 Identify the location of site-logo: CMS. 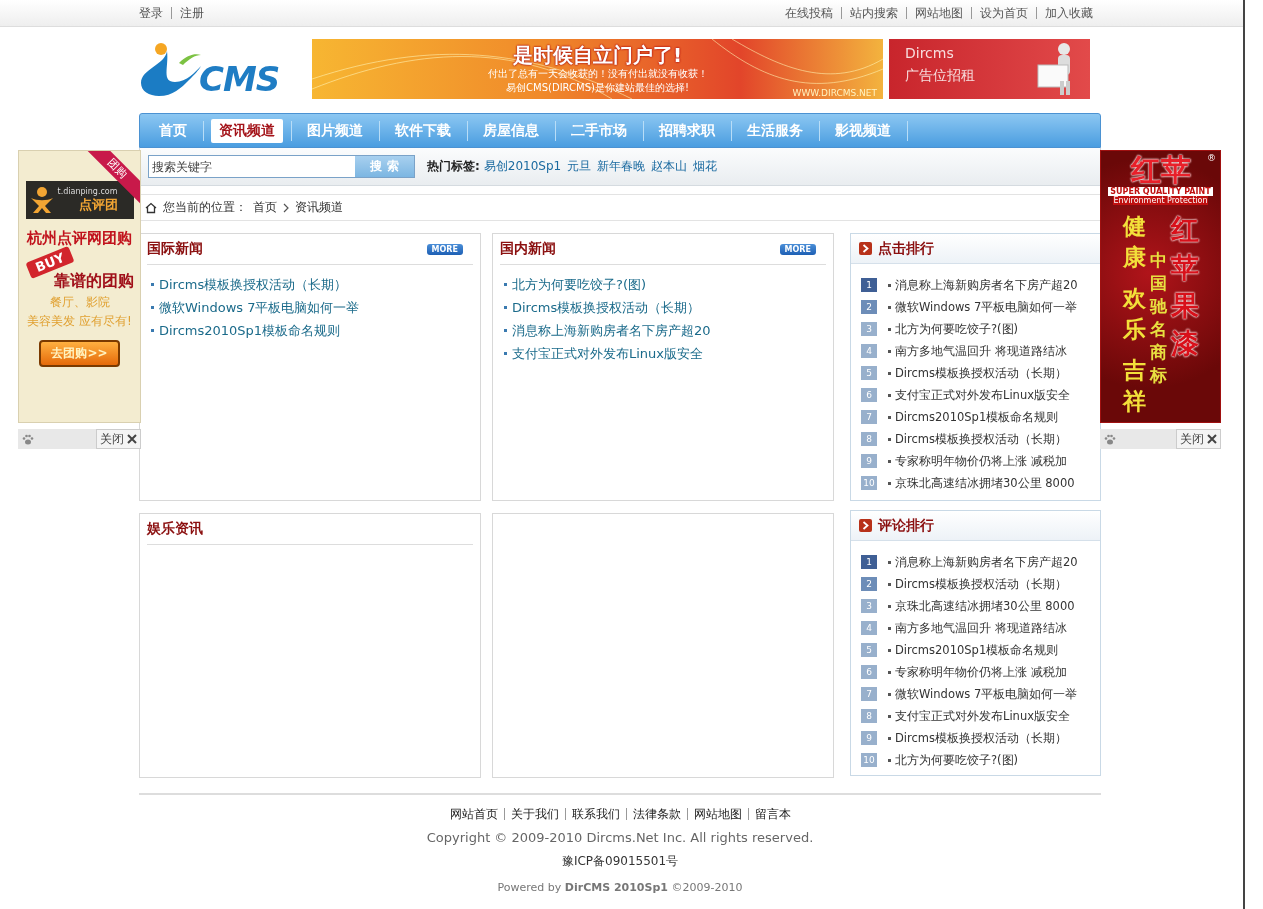
(222, 69).